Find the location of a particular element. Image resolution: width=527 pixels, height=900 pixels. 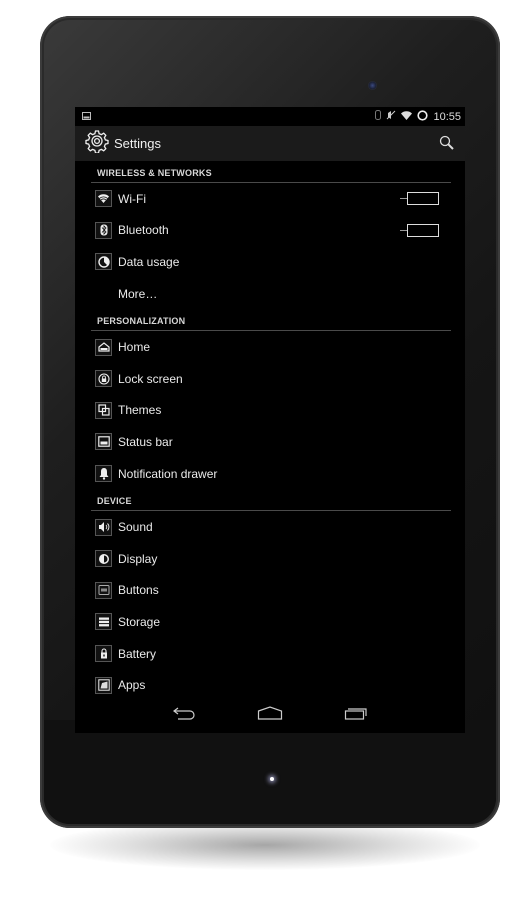

buttons-icon is located at coordinates (103, 590).